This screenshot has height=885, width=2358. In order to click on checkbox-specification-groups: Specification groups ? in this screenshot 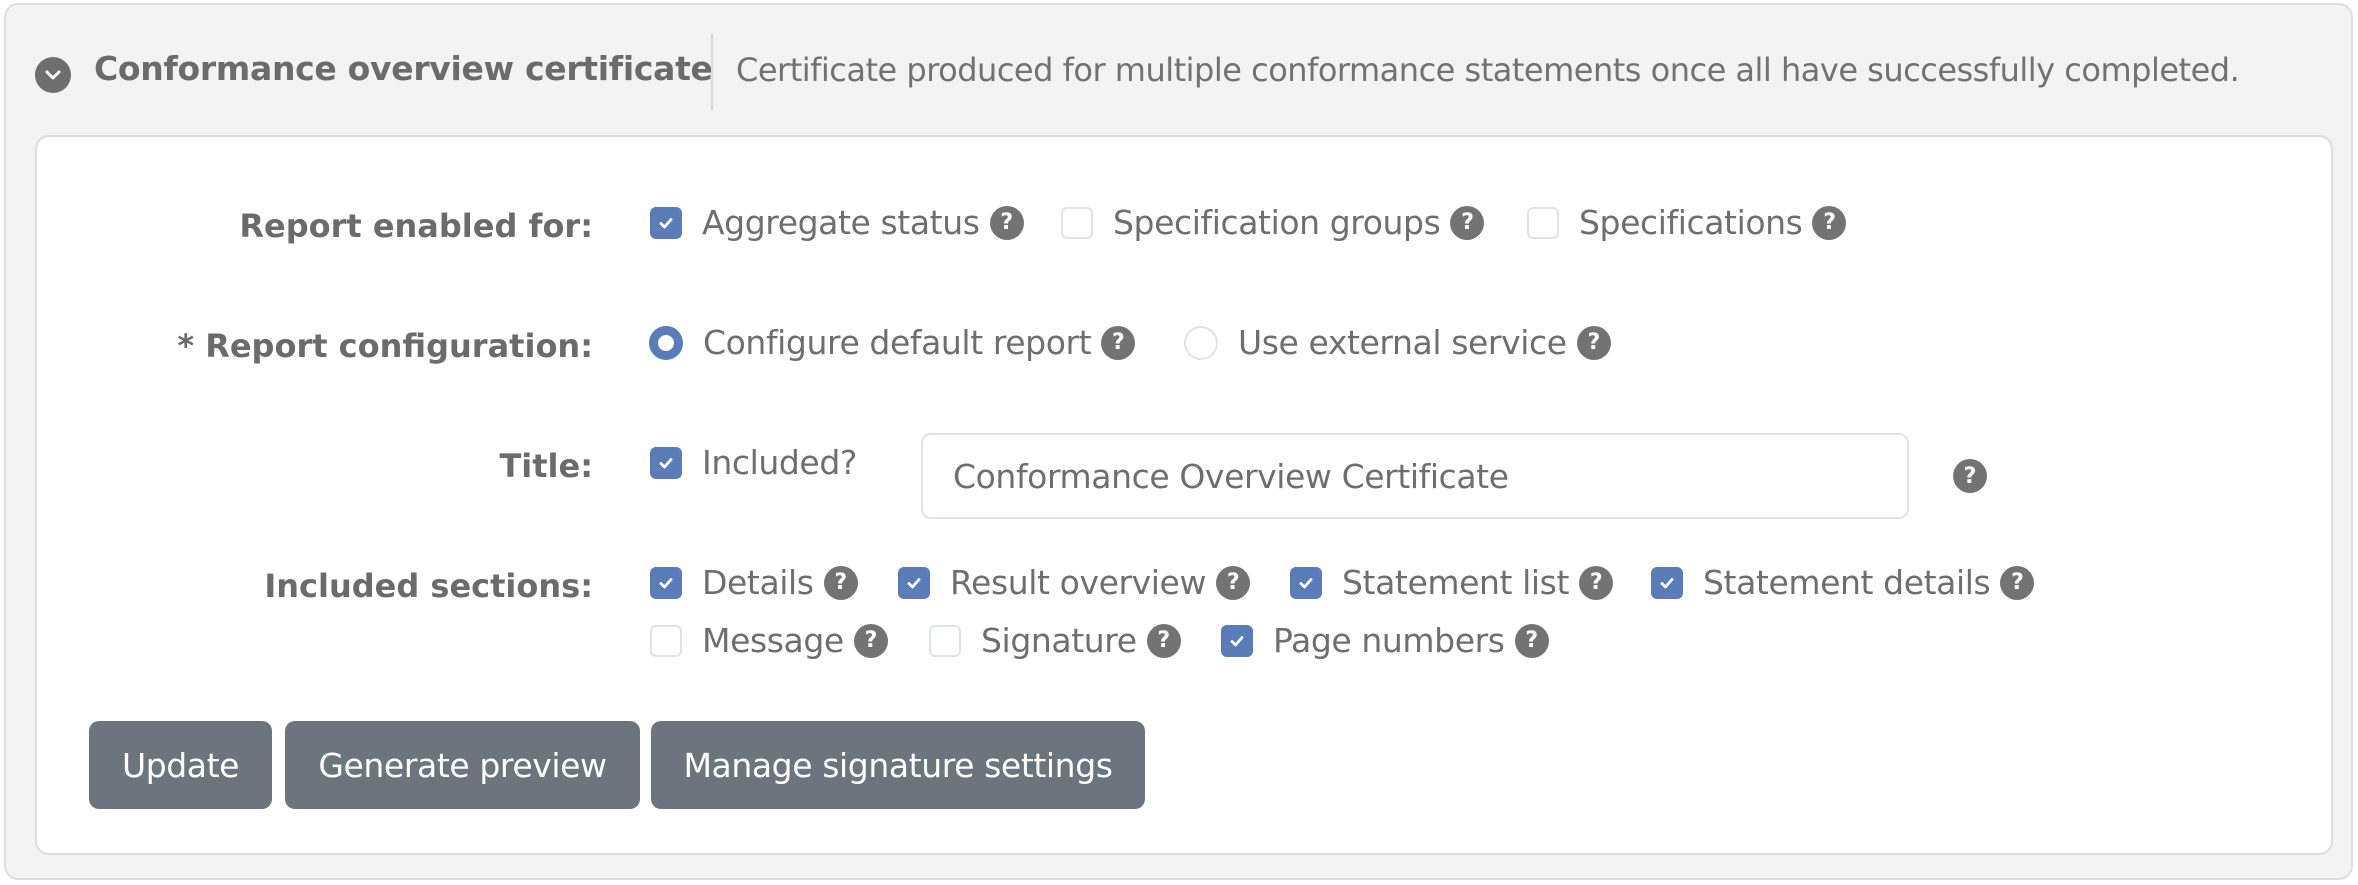, I will do `click(1273, 222)`.